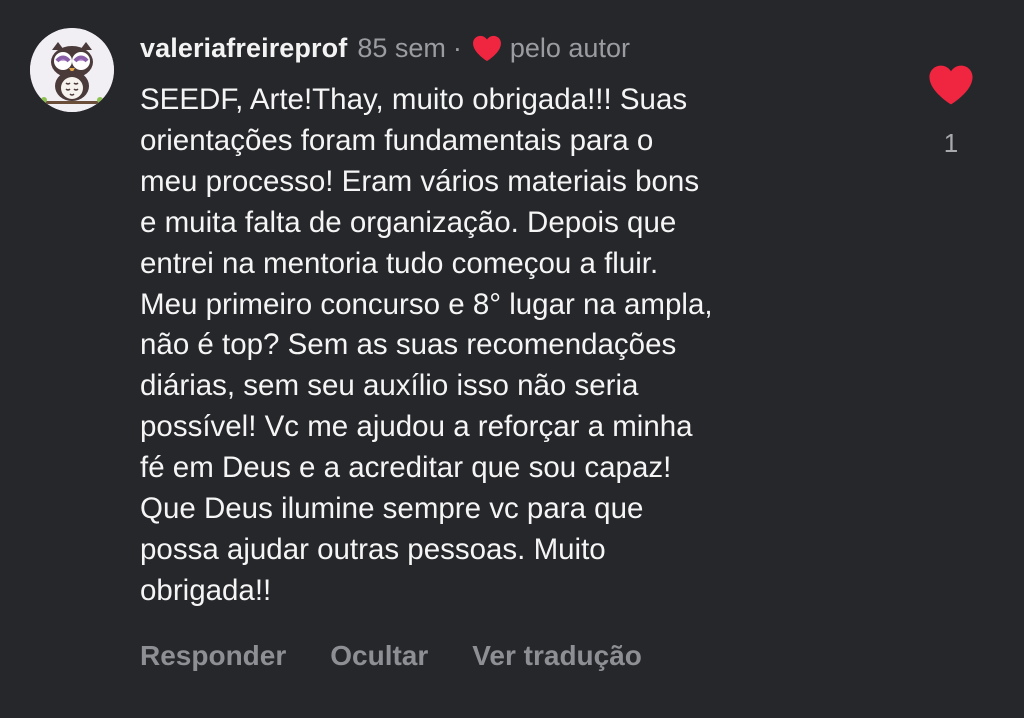 The image size is (1024, 718). I want to click on see-translation-button: Ver tradução, so click(557, 656).